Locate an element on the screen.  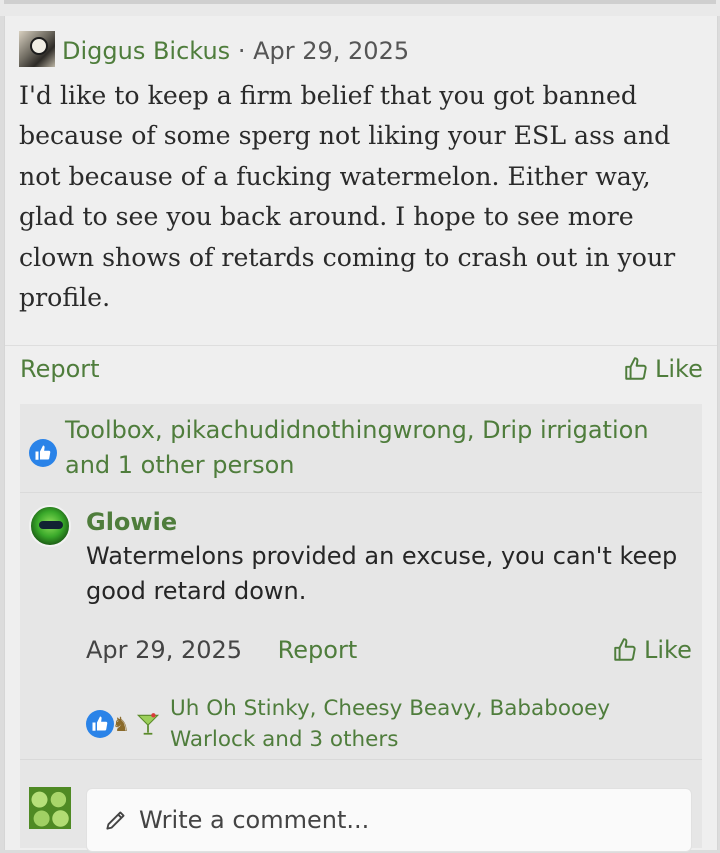
top-scroll-edge is located at coordinates (360, 8).